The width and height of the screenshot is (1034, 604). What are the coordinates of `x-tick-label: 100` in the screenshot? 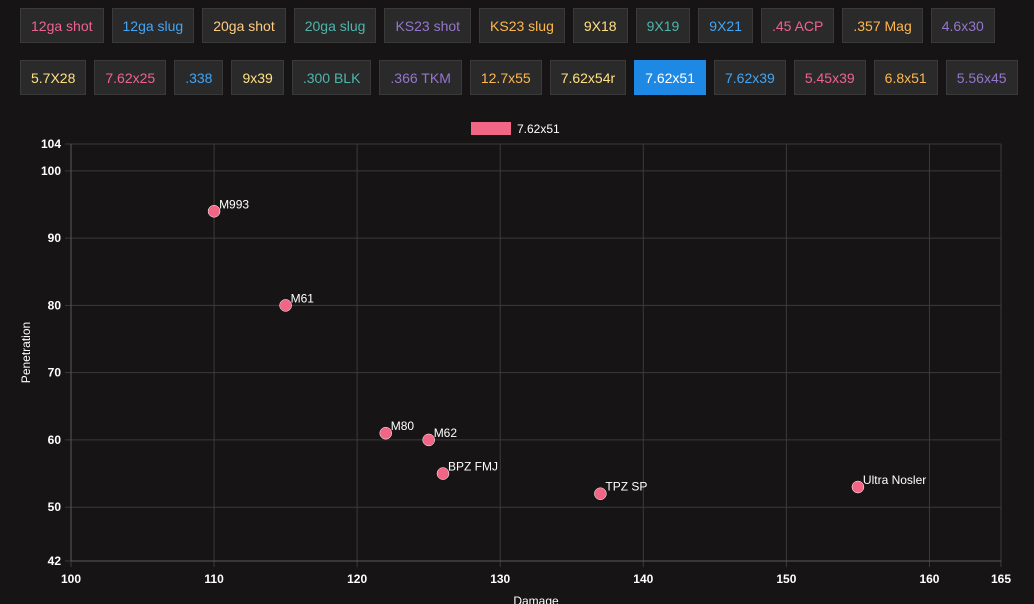 It's located at (71, 579).